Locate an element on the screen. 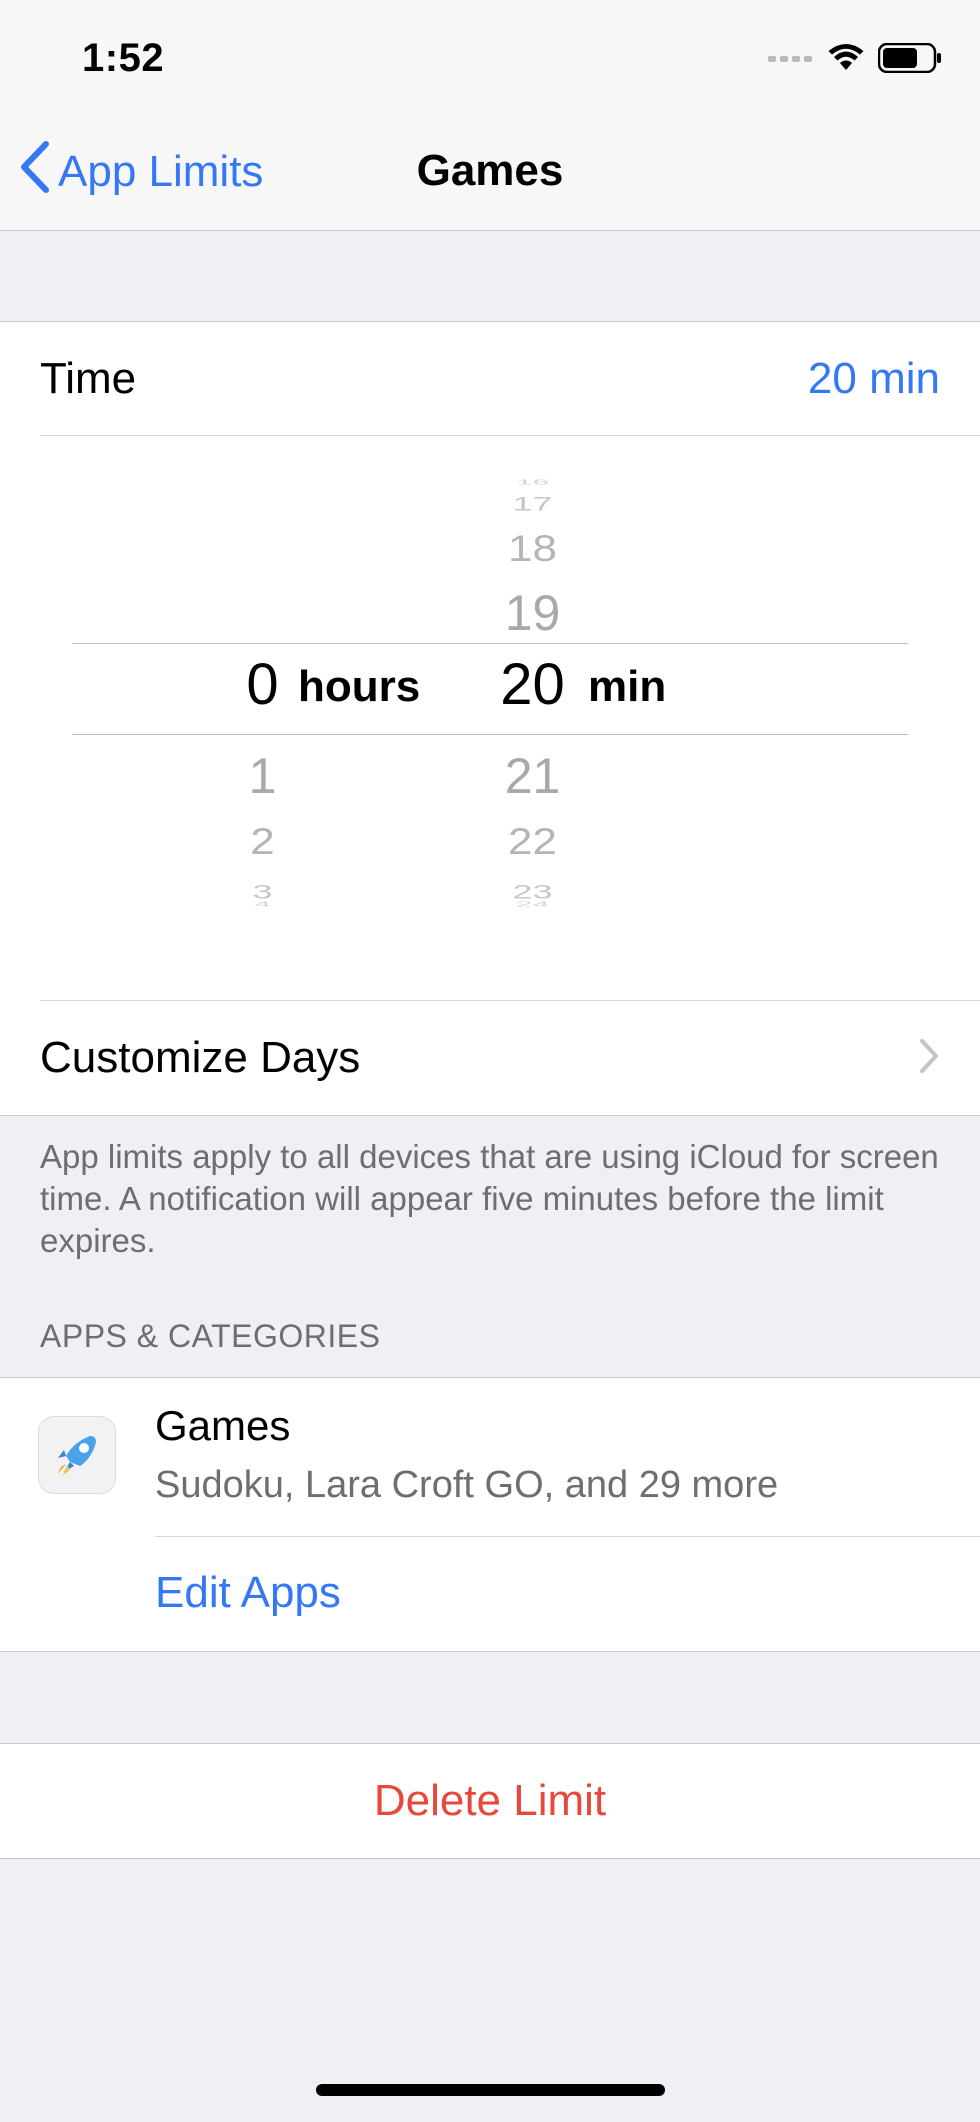 This screenshot has height=2122, width=980. time-value: 20 min is located at coordinates (873, 378).